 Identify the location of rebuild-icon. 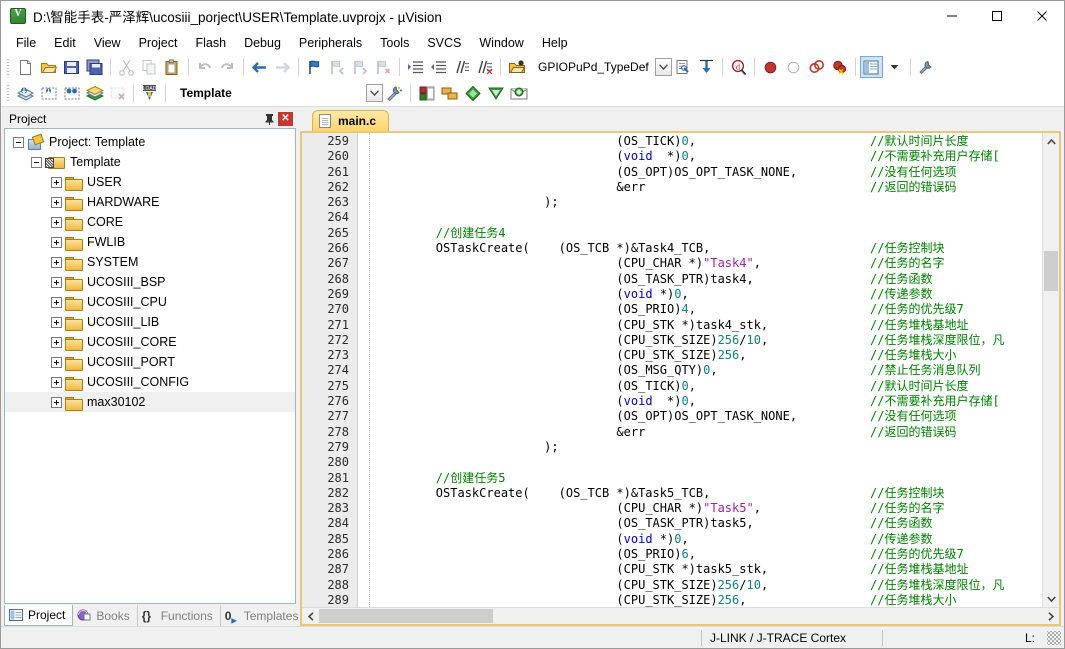
(71, 93).